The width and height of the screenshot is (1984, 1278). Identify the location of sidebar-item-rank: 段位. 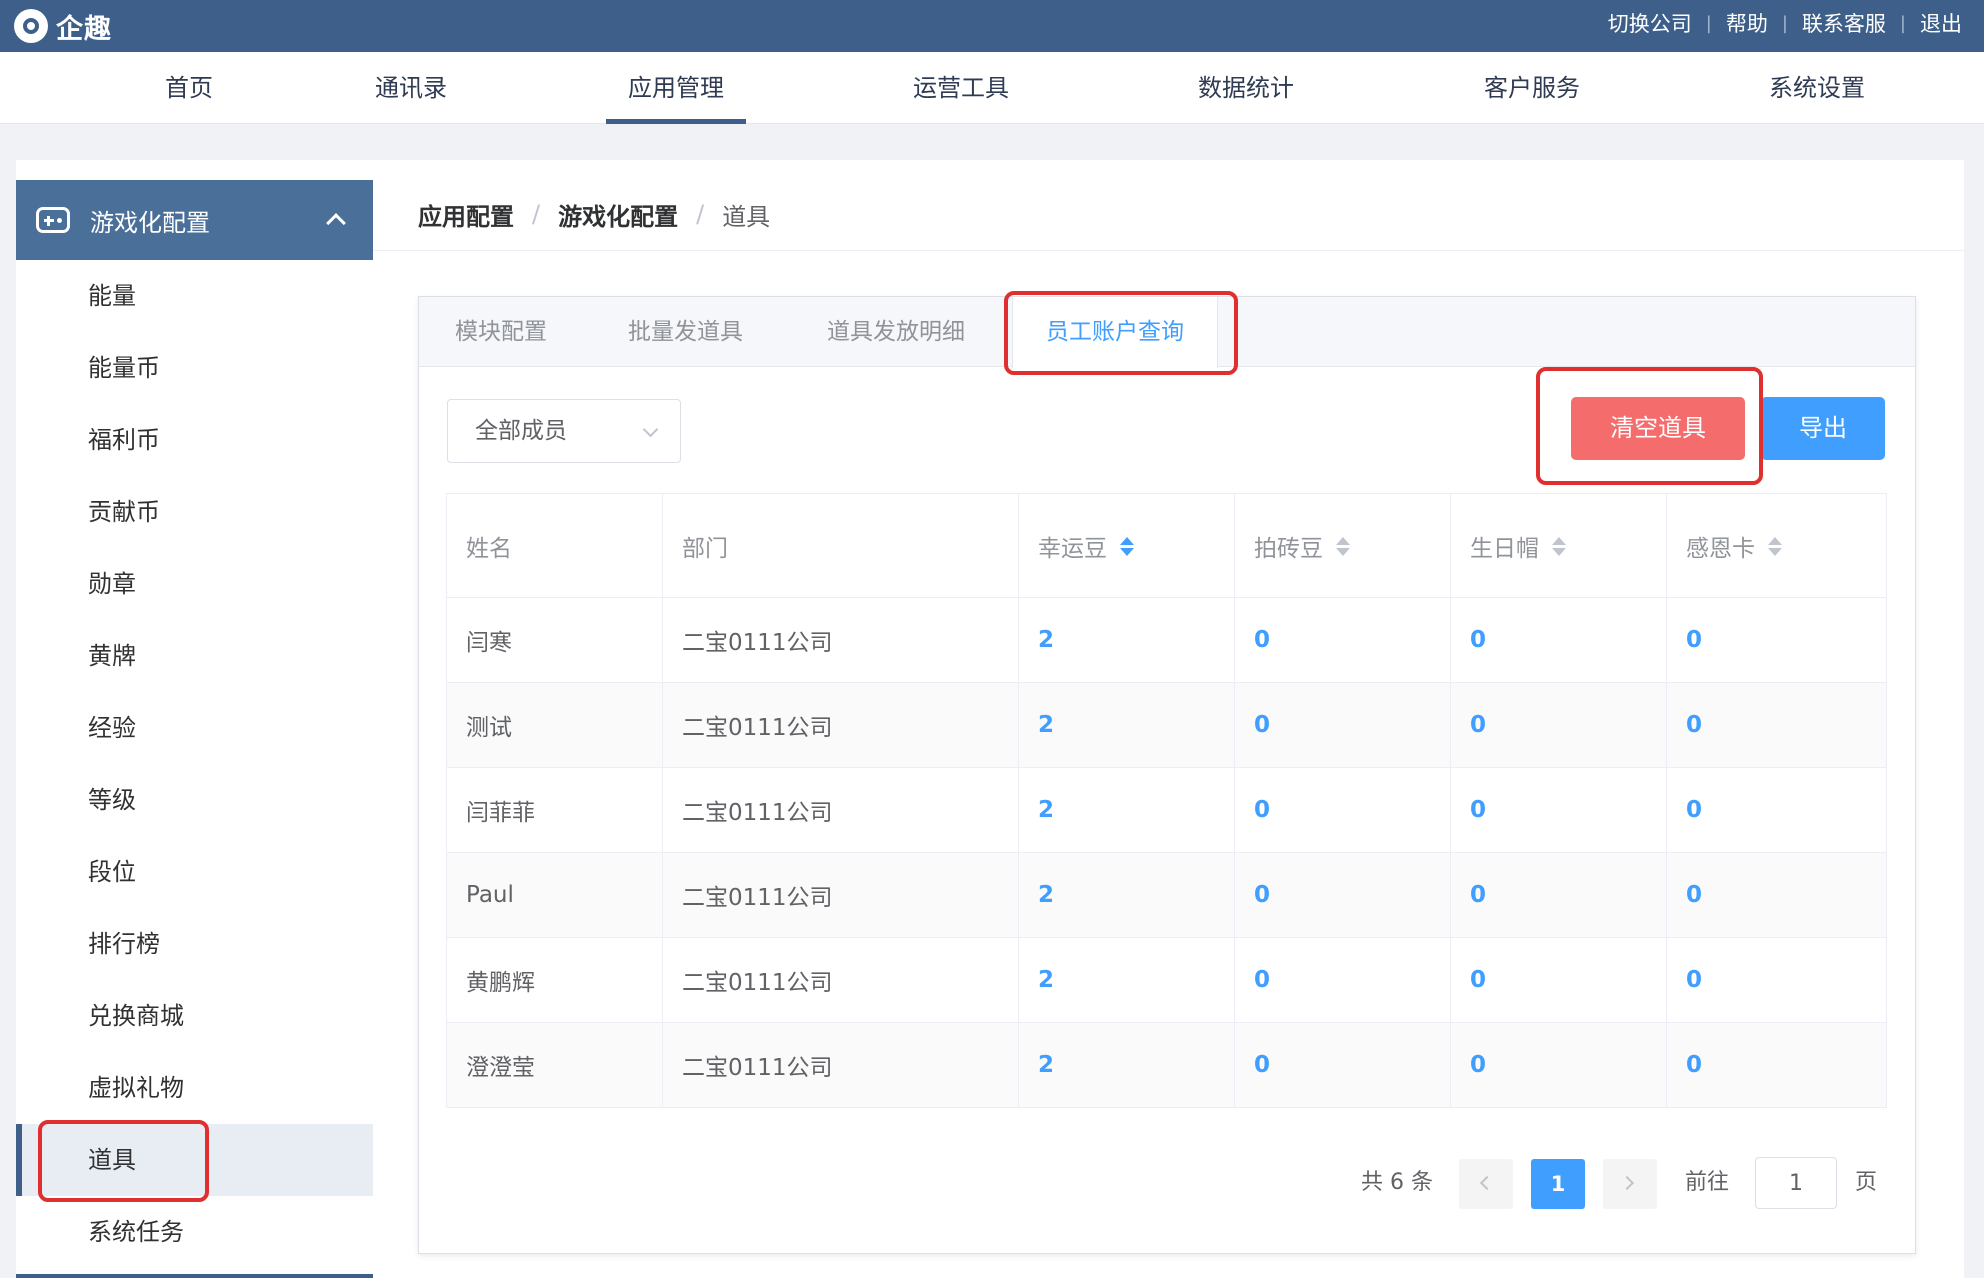
(194, 872).